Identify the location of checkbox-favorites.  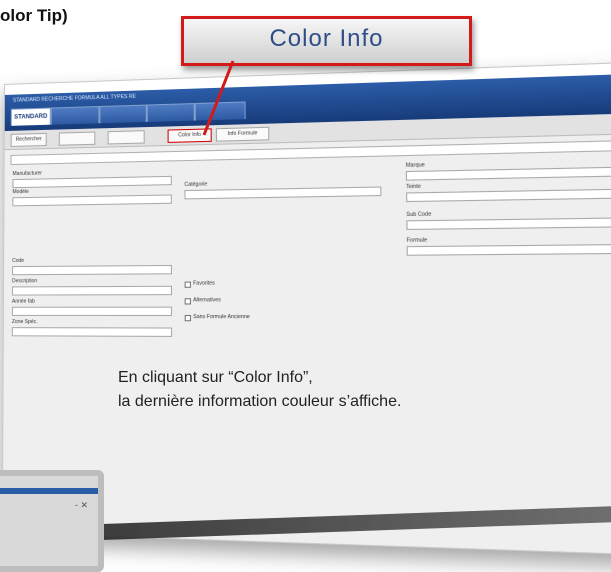
(187, 284).